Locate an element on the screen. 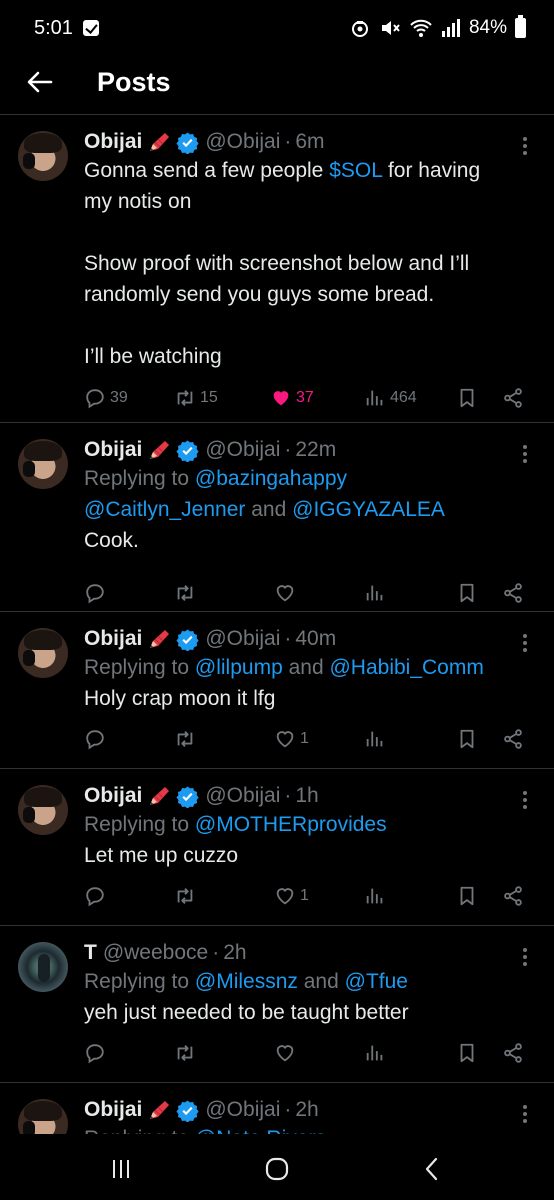 Image resolution: width=554 pixels, height=1200 pixels. mute-icon is located at coordinates (390, 28).